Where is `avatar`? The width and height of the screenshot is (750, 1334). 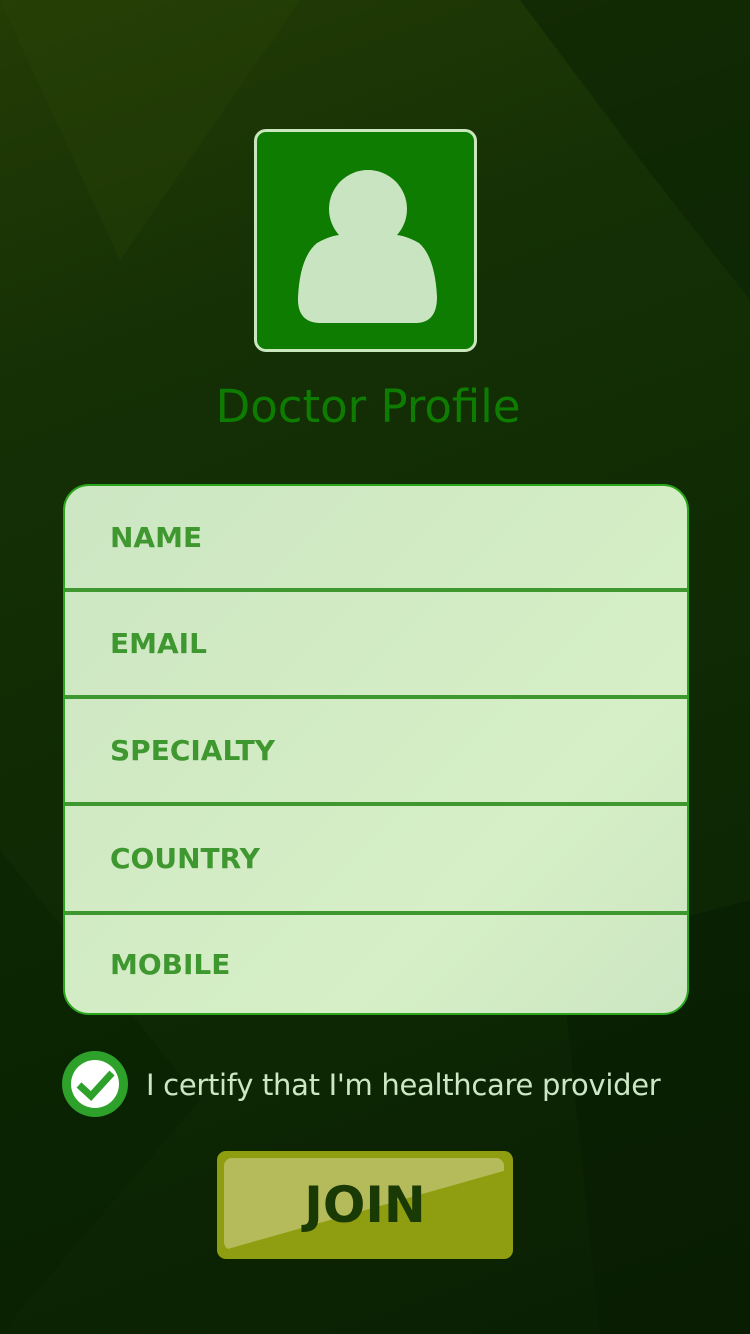 avatar is located at coordinates (365, 240).